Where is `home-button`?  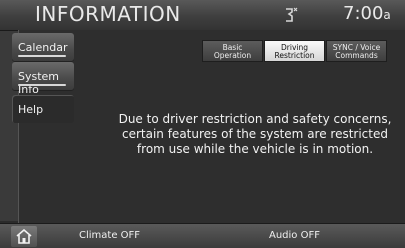
home-button is located at coordinates (24, 236).